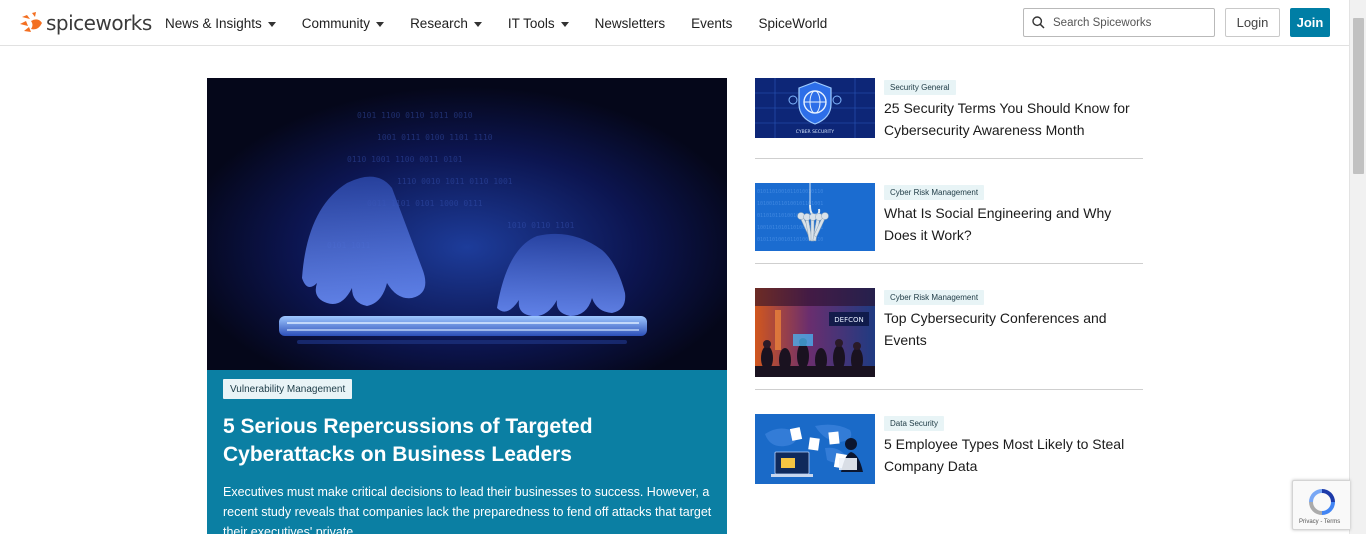  Describe the element at coordinates (1358, 96) in the screenshot. I see `scrollbar-thumb` at that location.